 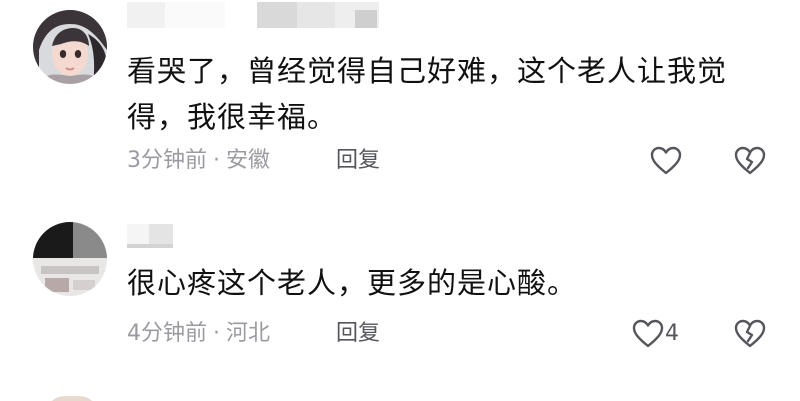 What do you see at coordinates (352, 283) in the screenshot?
I see `comment-text: 很心疼这个老人，更多的是心酸。` at bounding box center [352, 283].